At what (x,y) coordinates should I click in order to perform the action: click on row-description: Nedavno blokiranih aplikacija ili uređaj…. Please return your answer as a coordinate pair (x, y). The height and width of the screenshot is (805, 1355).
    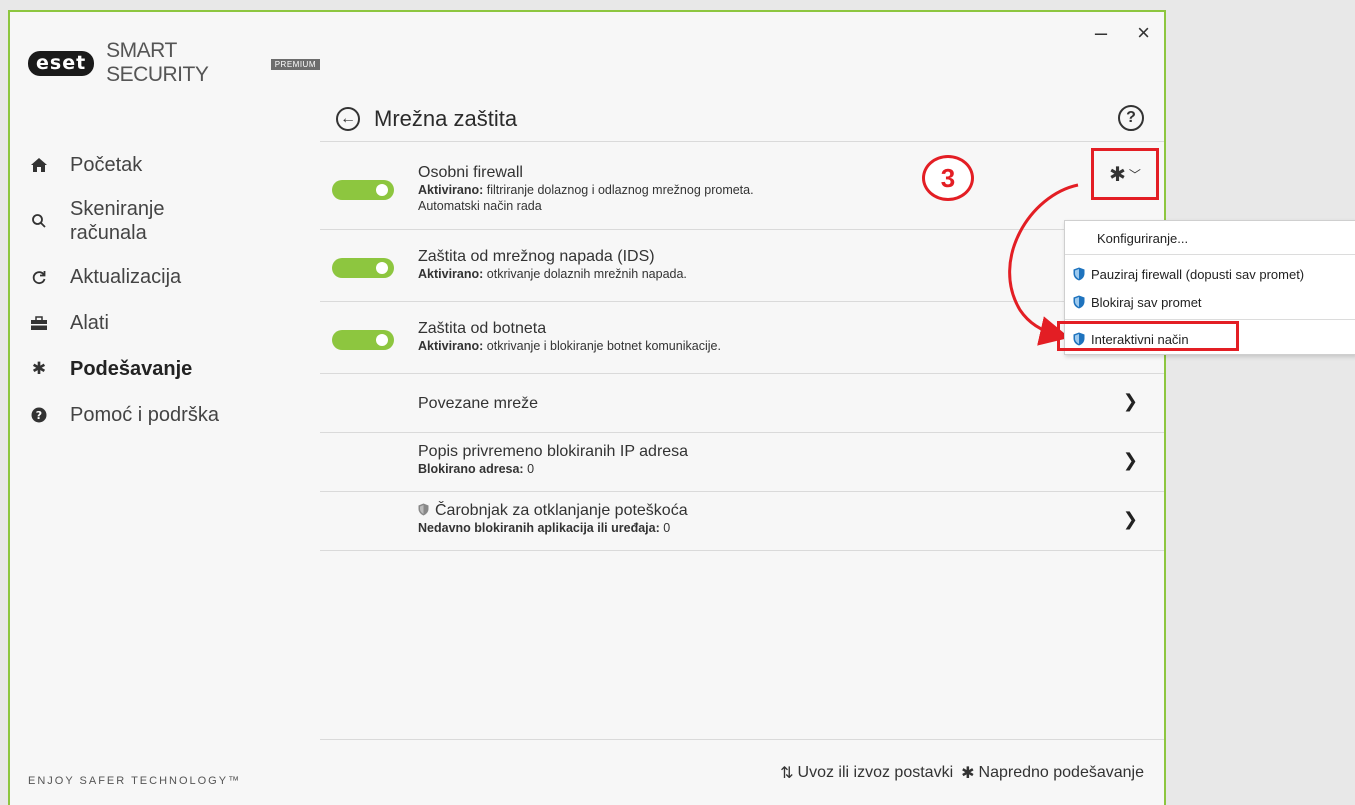
    Looking at the image, I should click on (553, 528).